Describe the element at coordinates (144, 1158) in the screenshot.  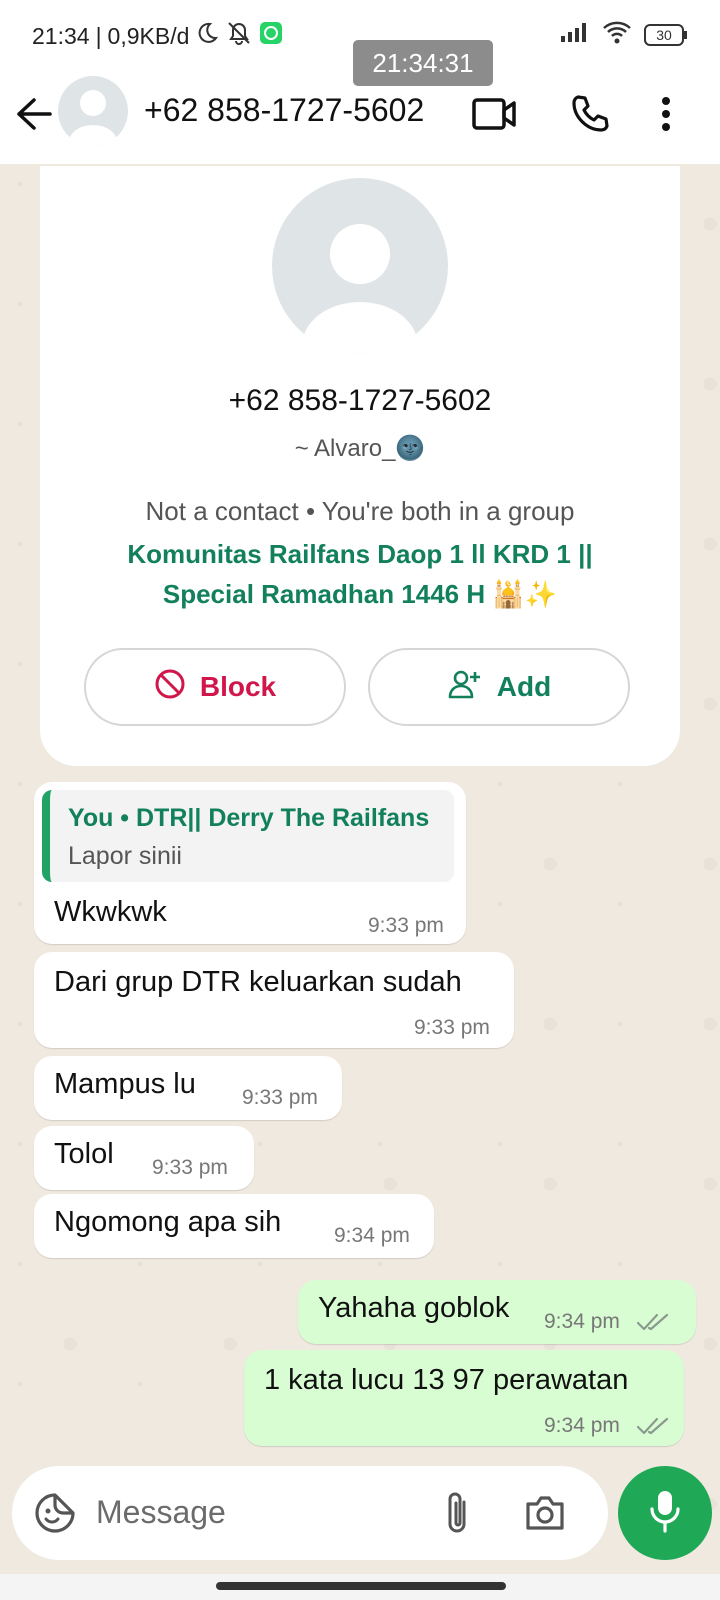
I see `message-bubble-incoming: Tolol 9:33 pm` at that location.